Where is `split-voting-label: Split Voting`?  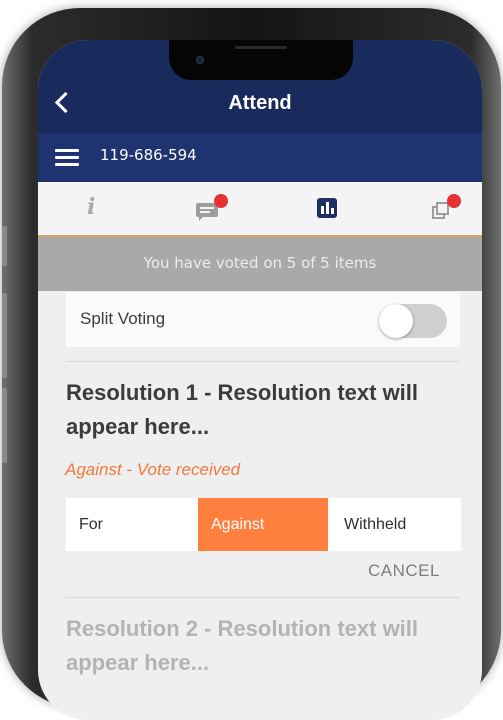
split-voting-label: Split Voting is located at coordinates (123, 318).